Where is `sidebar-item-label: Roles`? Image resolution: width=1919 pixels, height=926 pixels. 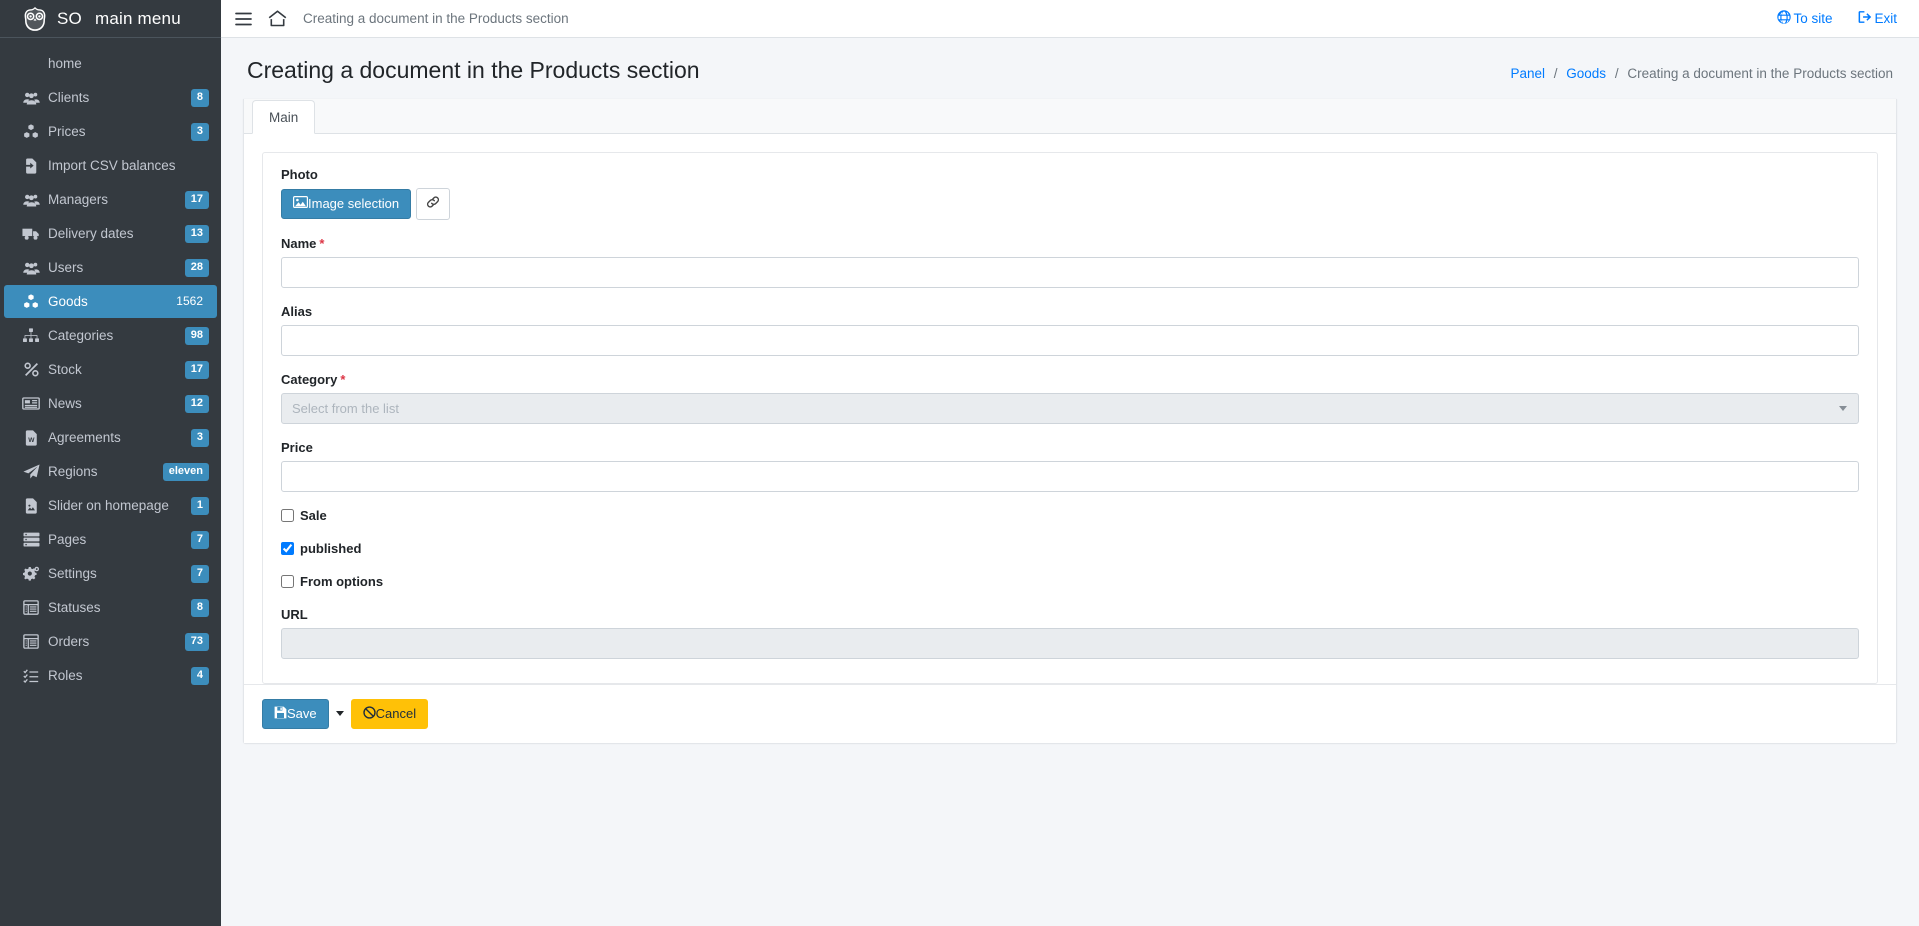
sidebar-item-label: Roles is located at coordinates (65, 675).